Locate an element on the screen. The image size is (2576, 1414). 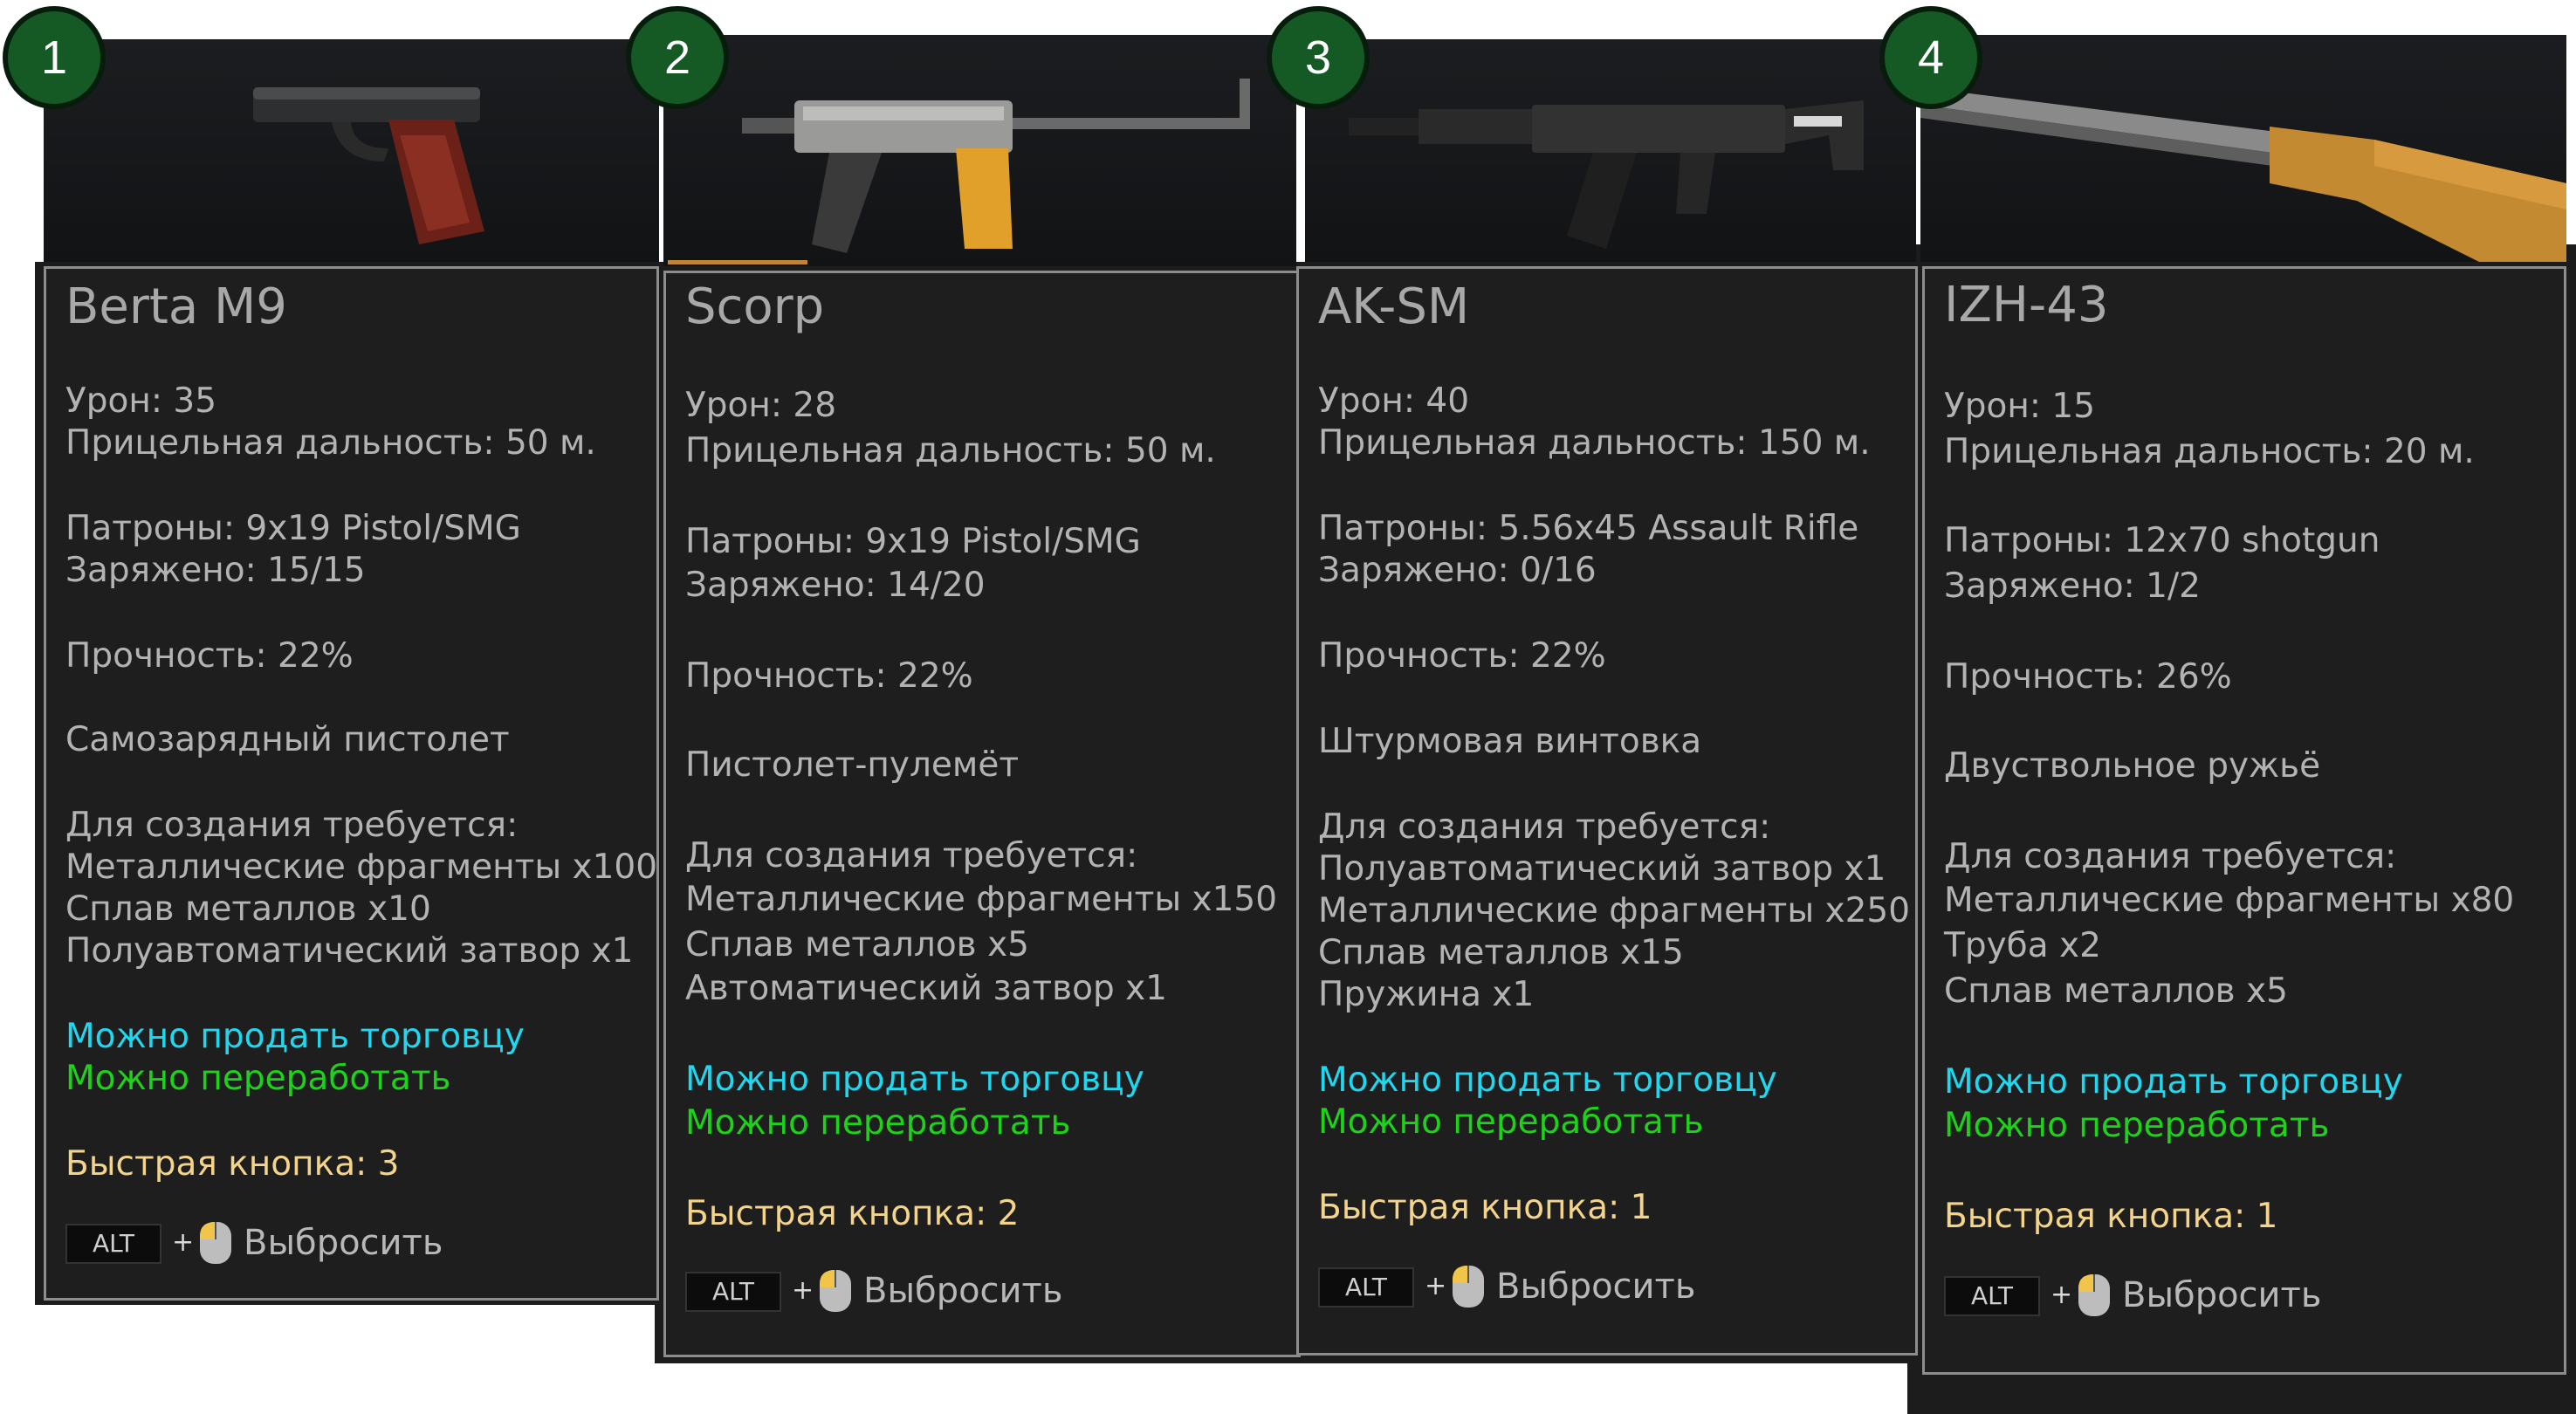
loaded-stat: Заряжено: 1/2 is located at coordinates (2072, 586).